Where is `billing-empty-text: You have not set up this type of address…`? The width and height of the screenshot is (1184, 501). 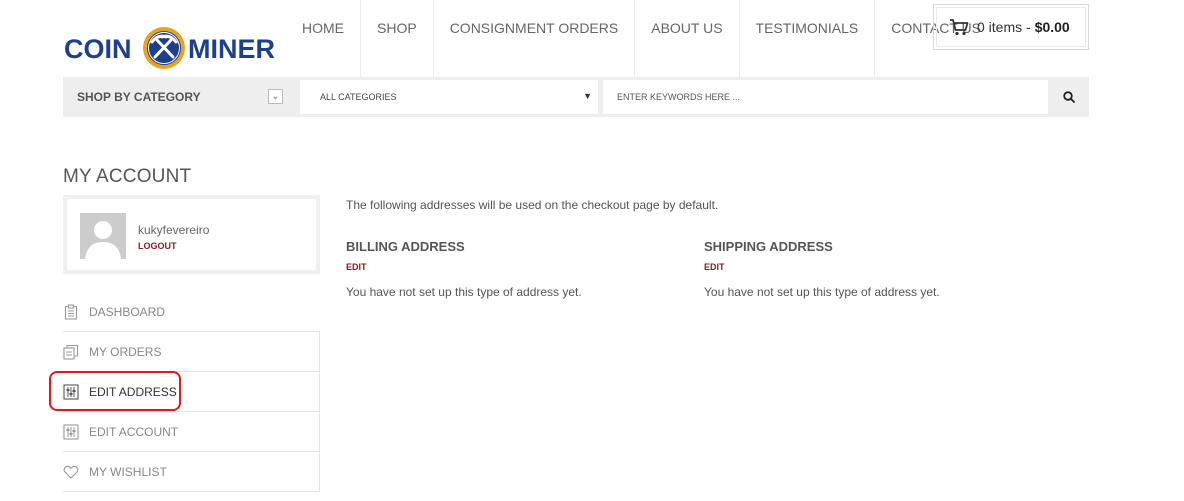 billing-empty-text: You have not set up this type of address… is located at coordinates (464, 292).